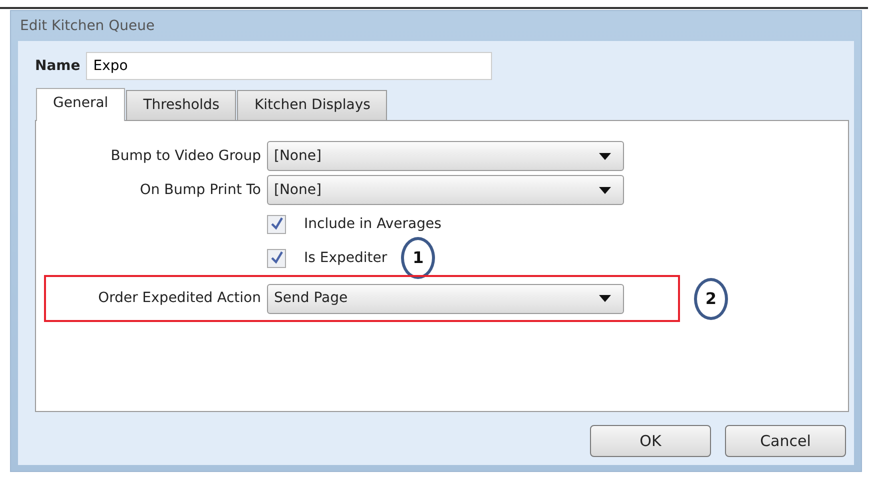  Describe the element at coordinates (650, 441) in the screenshot. I see `ok-button: OK` at that location.